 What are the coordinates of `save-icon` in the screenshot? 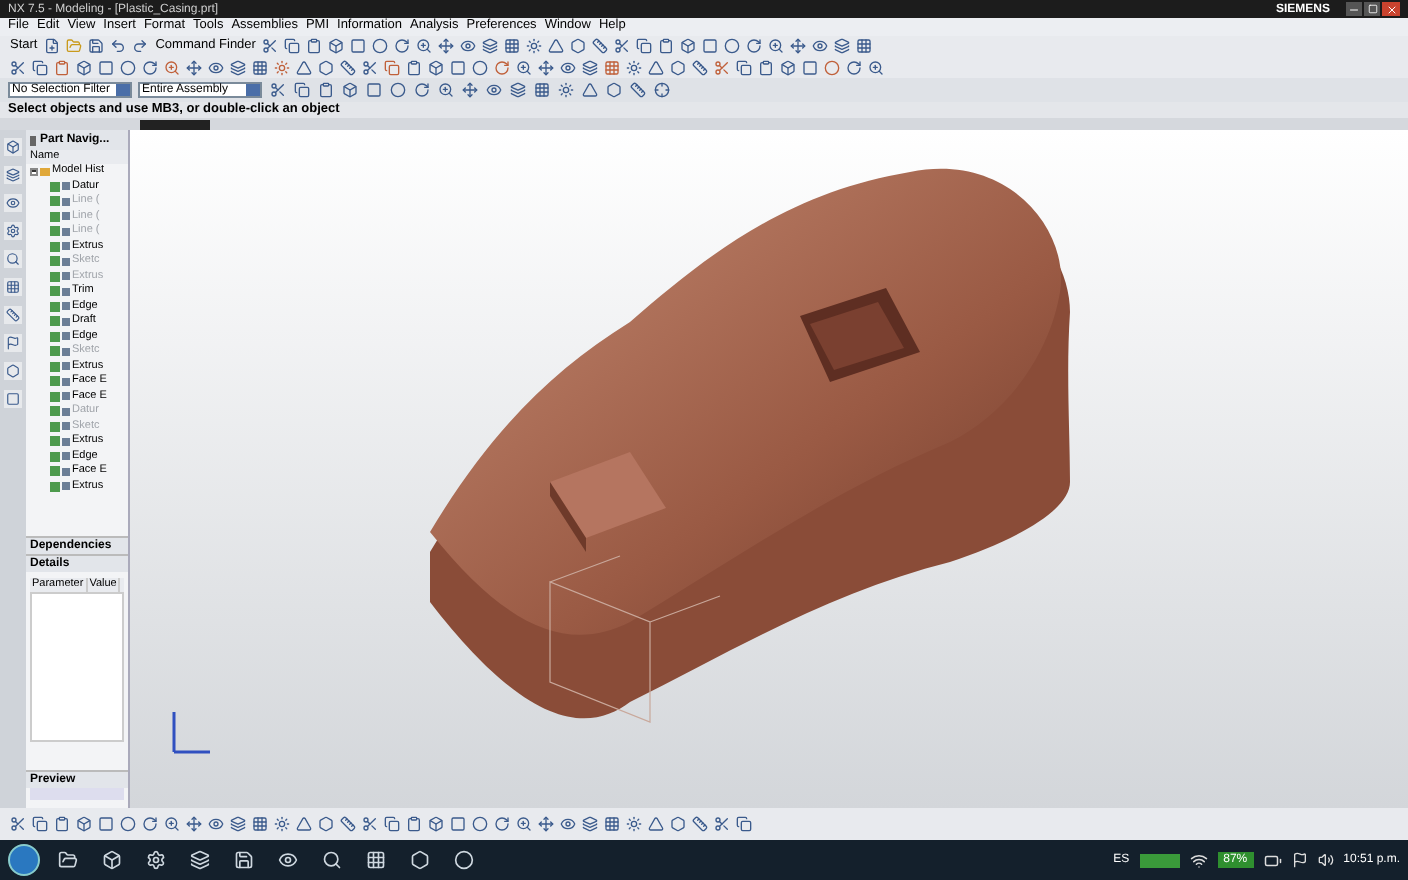 It's located at (96, 46).